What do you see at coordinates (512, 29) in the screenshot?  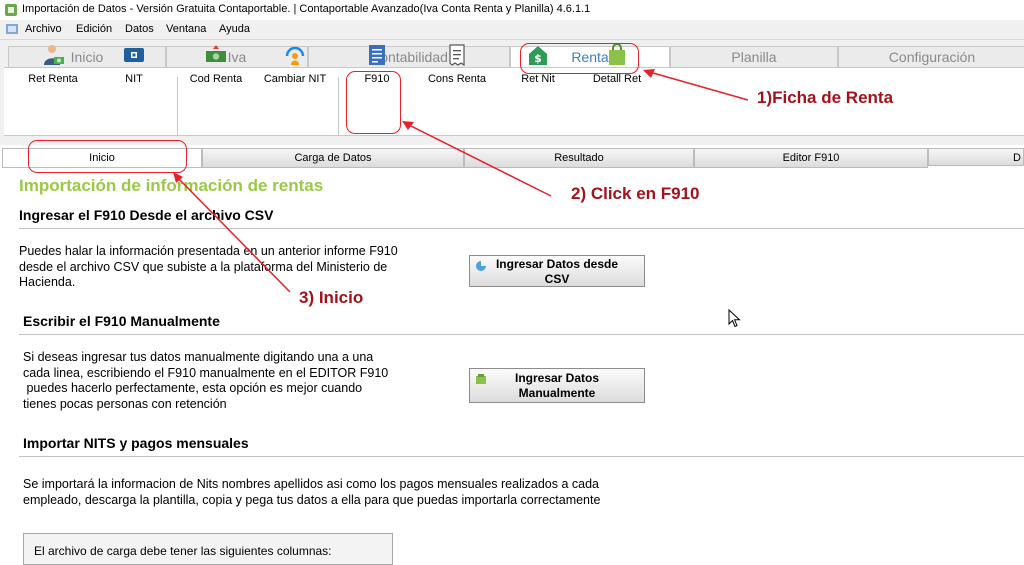 I see `menu-bar: Archivo Edición Datos Ventana Ayuda` at bounding box center [512, 29].